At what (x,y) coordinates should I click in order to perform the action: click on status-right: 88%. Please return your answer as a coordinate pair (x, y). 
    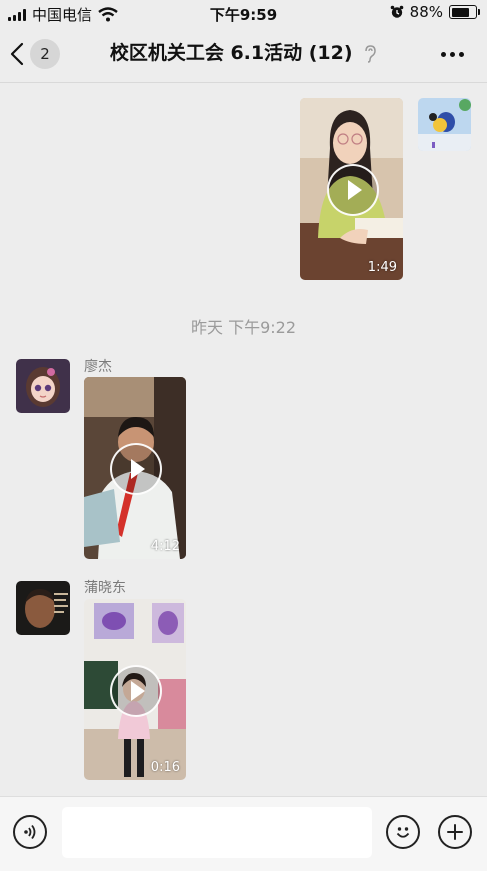
    Looking at the image, I should click on (435, 12).